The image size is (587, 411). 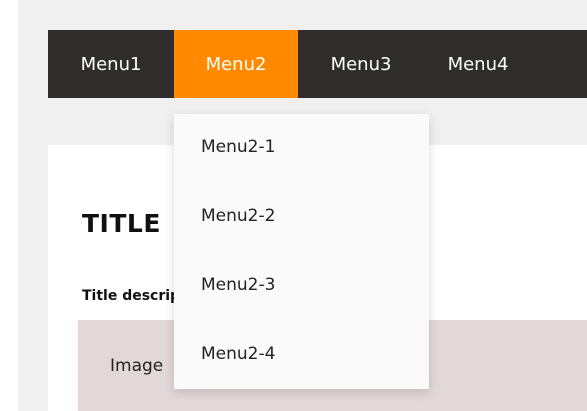 What do you see at coordinates (121, 223) in the screenshot?
I see `page-title: TITLE` at bounding box center [121, 223].